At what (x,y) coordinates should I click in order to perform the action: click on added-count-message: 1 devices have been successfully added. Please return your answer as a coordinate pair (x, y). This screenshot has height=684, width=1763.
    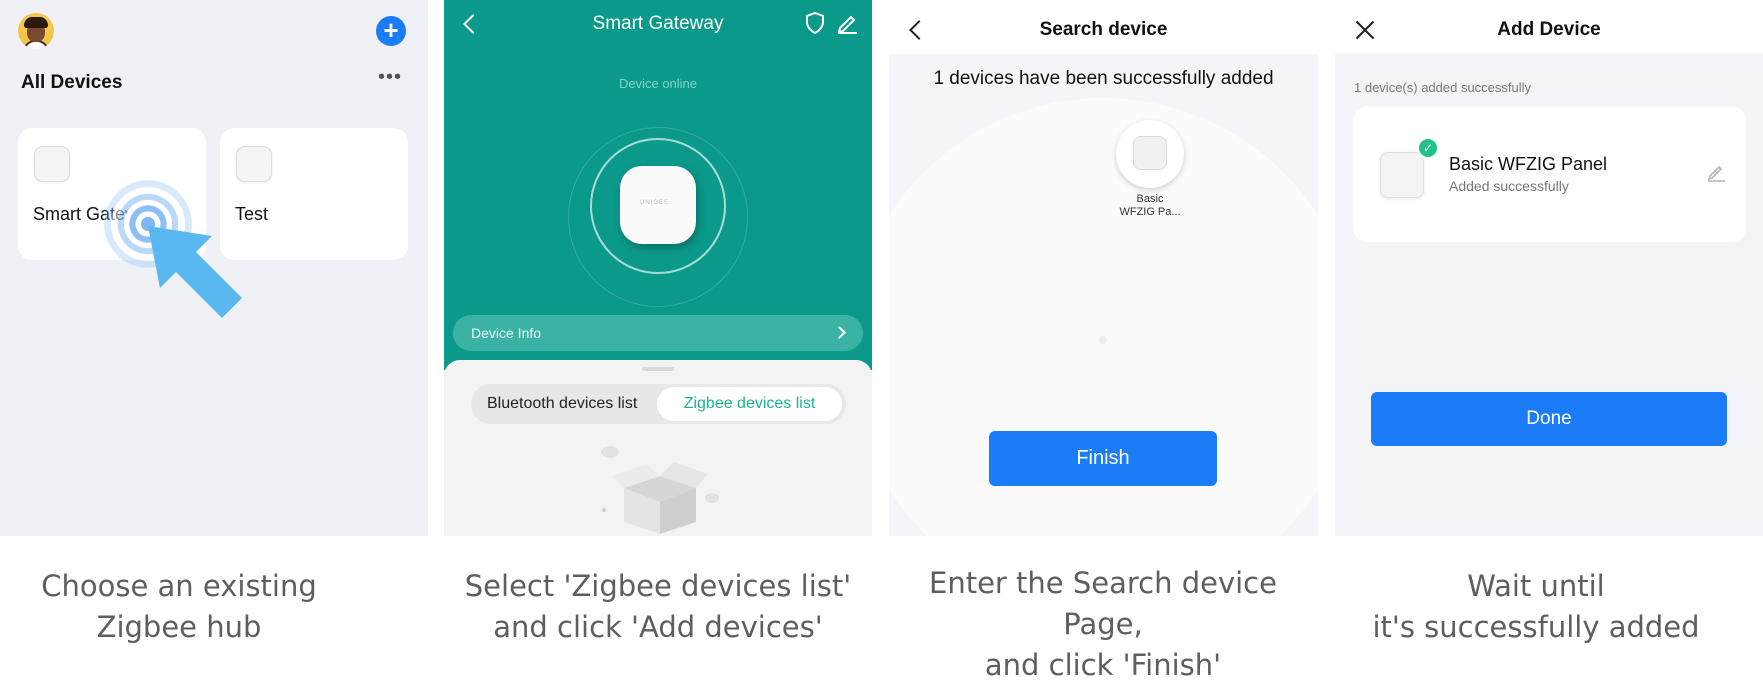
    Looking at the image, I should click on (1103, 78).